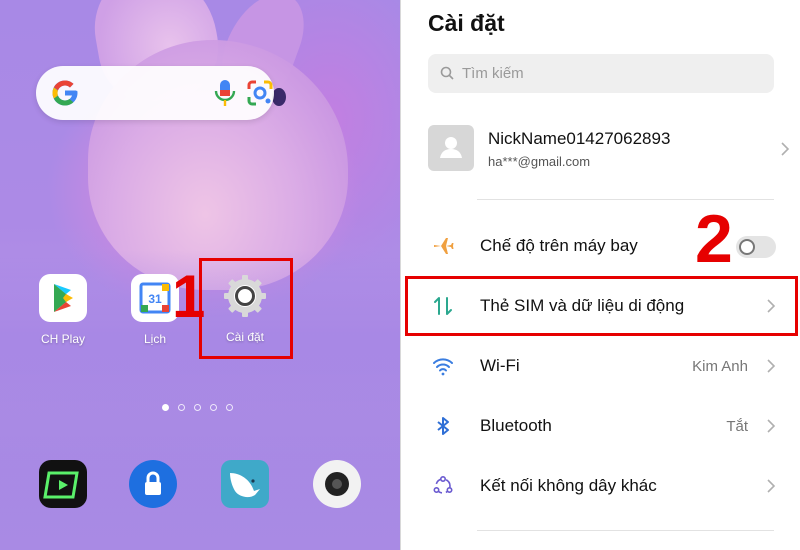 The image size is (800, 550). I want to click on settings-row-other-connections: Kết nối không dây khác, so click(603, 486).